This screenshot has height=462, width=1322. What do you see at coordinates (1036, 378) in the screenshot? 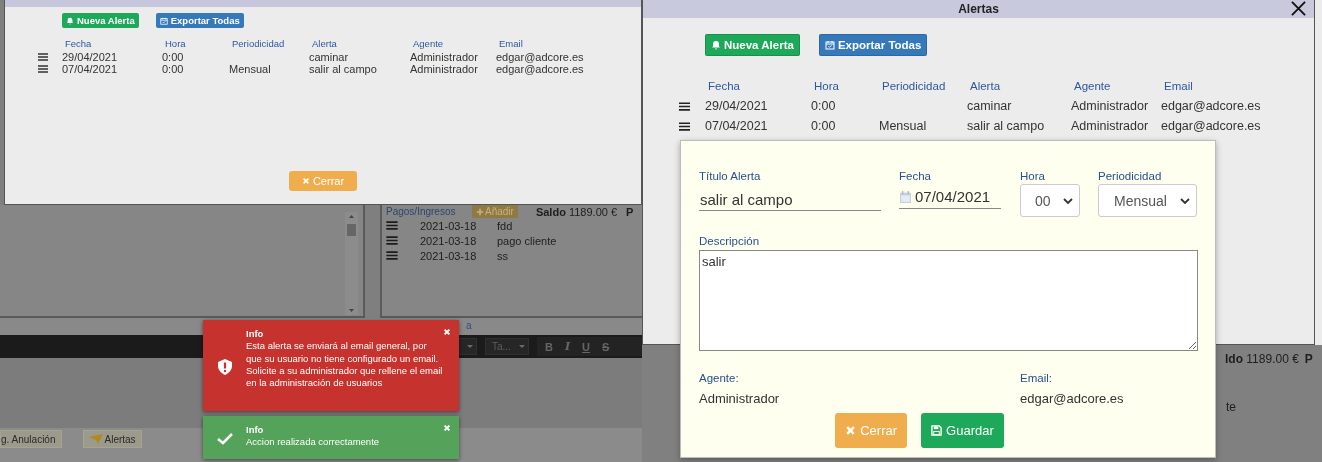
I see `field-label: Email:` at bounding box center [1036, 378].